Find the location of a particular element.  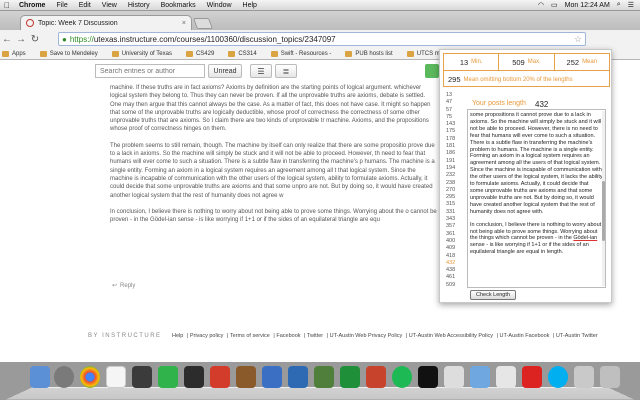

check-length-button: Check Length is located at coordinates (493, 295).